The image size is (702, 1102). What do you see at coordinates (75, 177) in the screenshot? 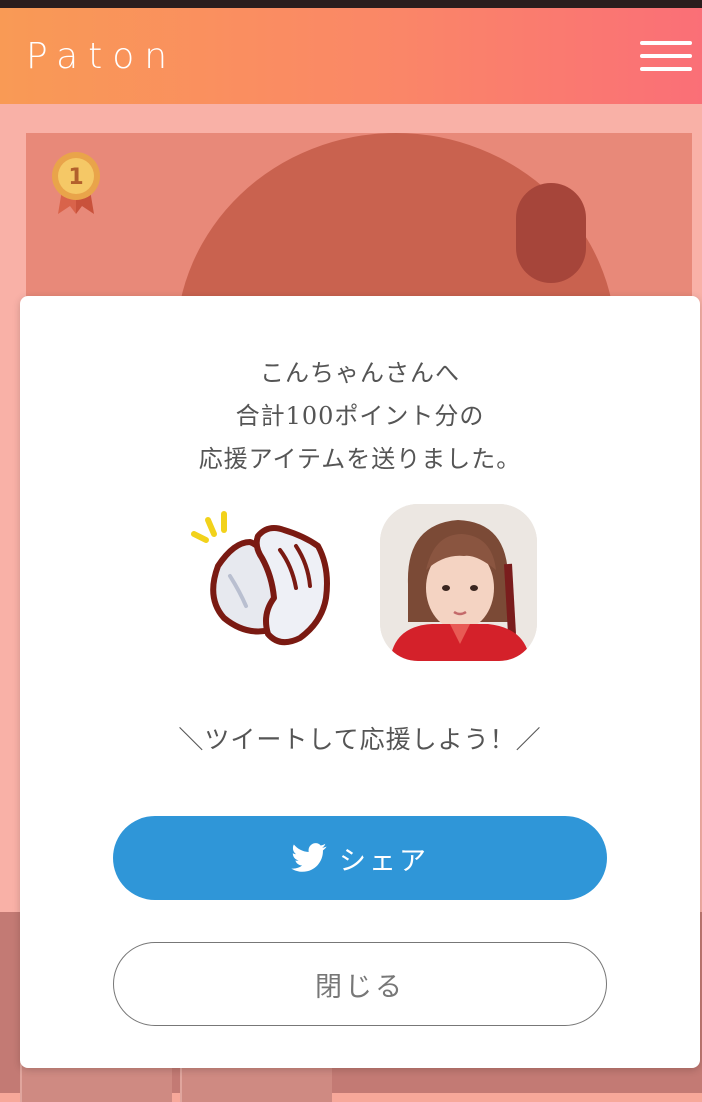
I see `rank-number: 1` at bounding box center [75, 177].